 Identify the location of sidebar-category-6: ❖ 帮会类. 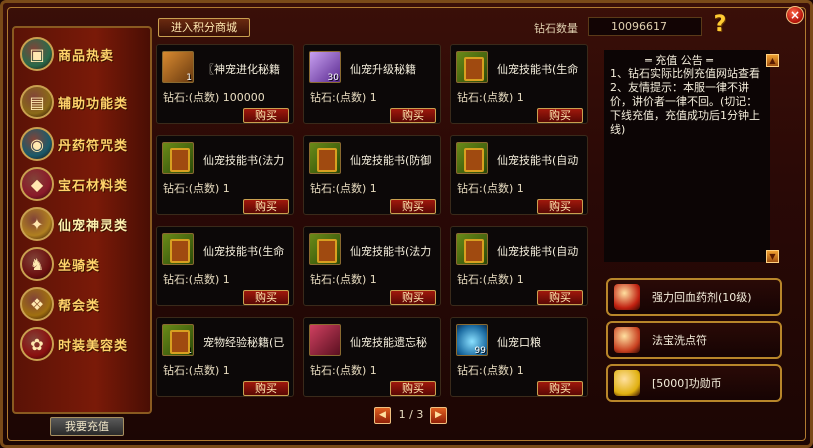
(84, 304).